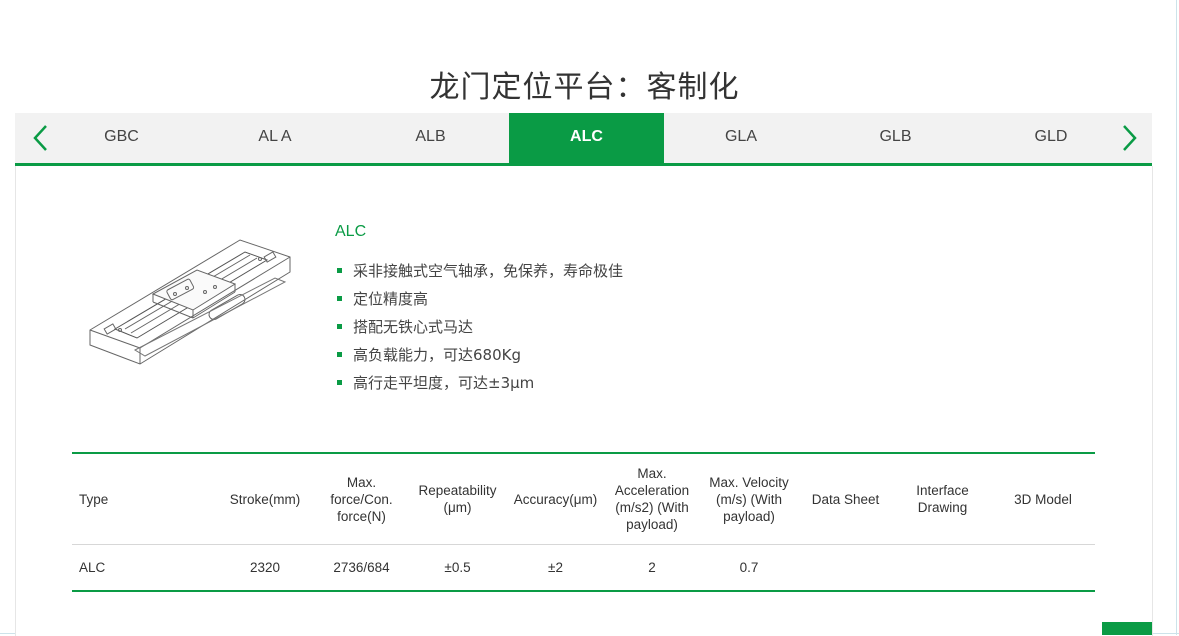 This screenshot has width=1179, height=636. What do you see at coordinates (92, 567) in the screenshot?
I see `cell-type: ALC` at bounding box center [92, 567].